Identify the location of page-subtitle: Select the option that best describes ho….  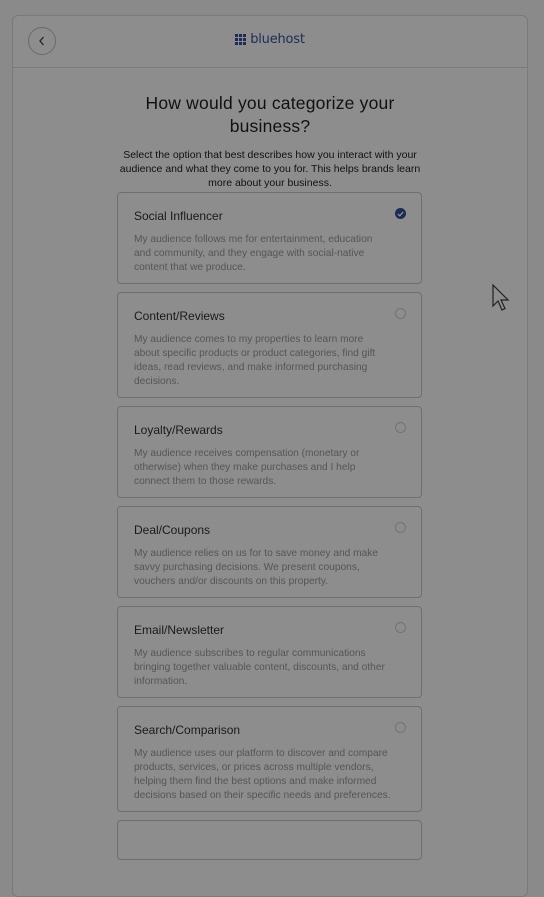
(270, 169).